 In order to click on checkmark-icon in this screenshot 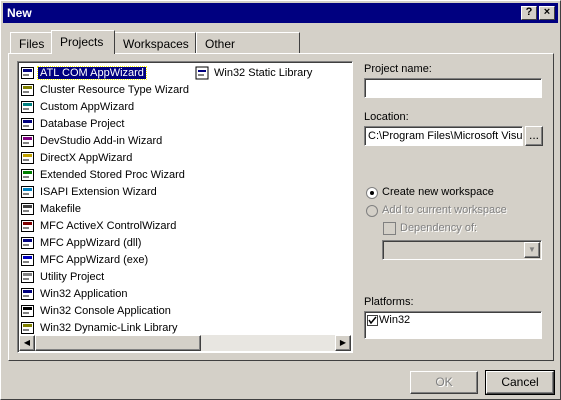, I will do `click(372, 320)`.